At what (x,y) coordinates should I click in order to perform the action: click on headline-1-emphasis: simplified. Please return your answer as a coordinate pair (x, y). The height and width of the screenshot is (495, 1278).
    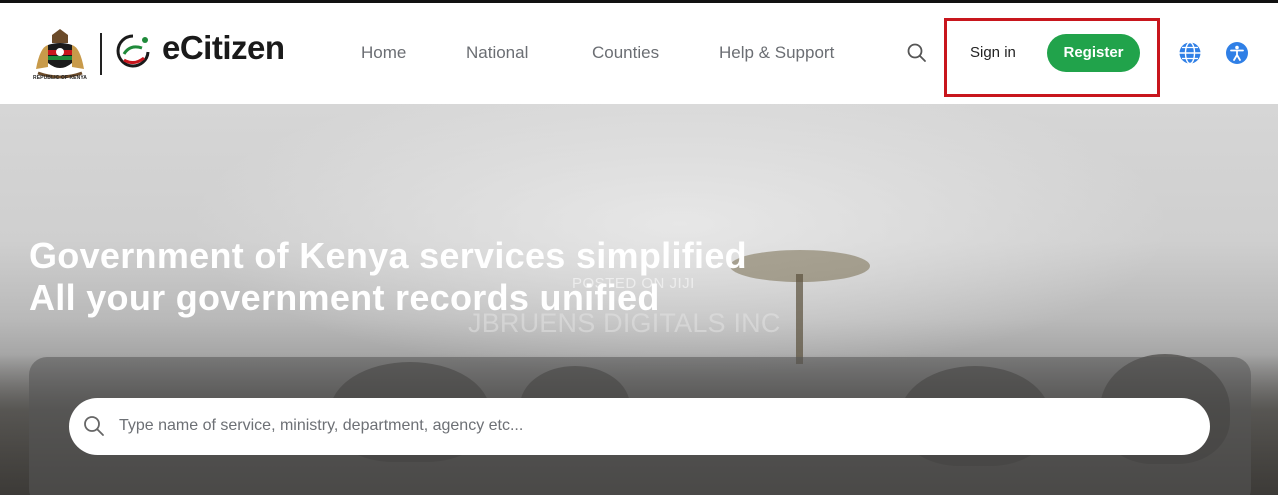
    Looking at the image, I should click on (661, 255).